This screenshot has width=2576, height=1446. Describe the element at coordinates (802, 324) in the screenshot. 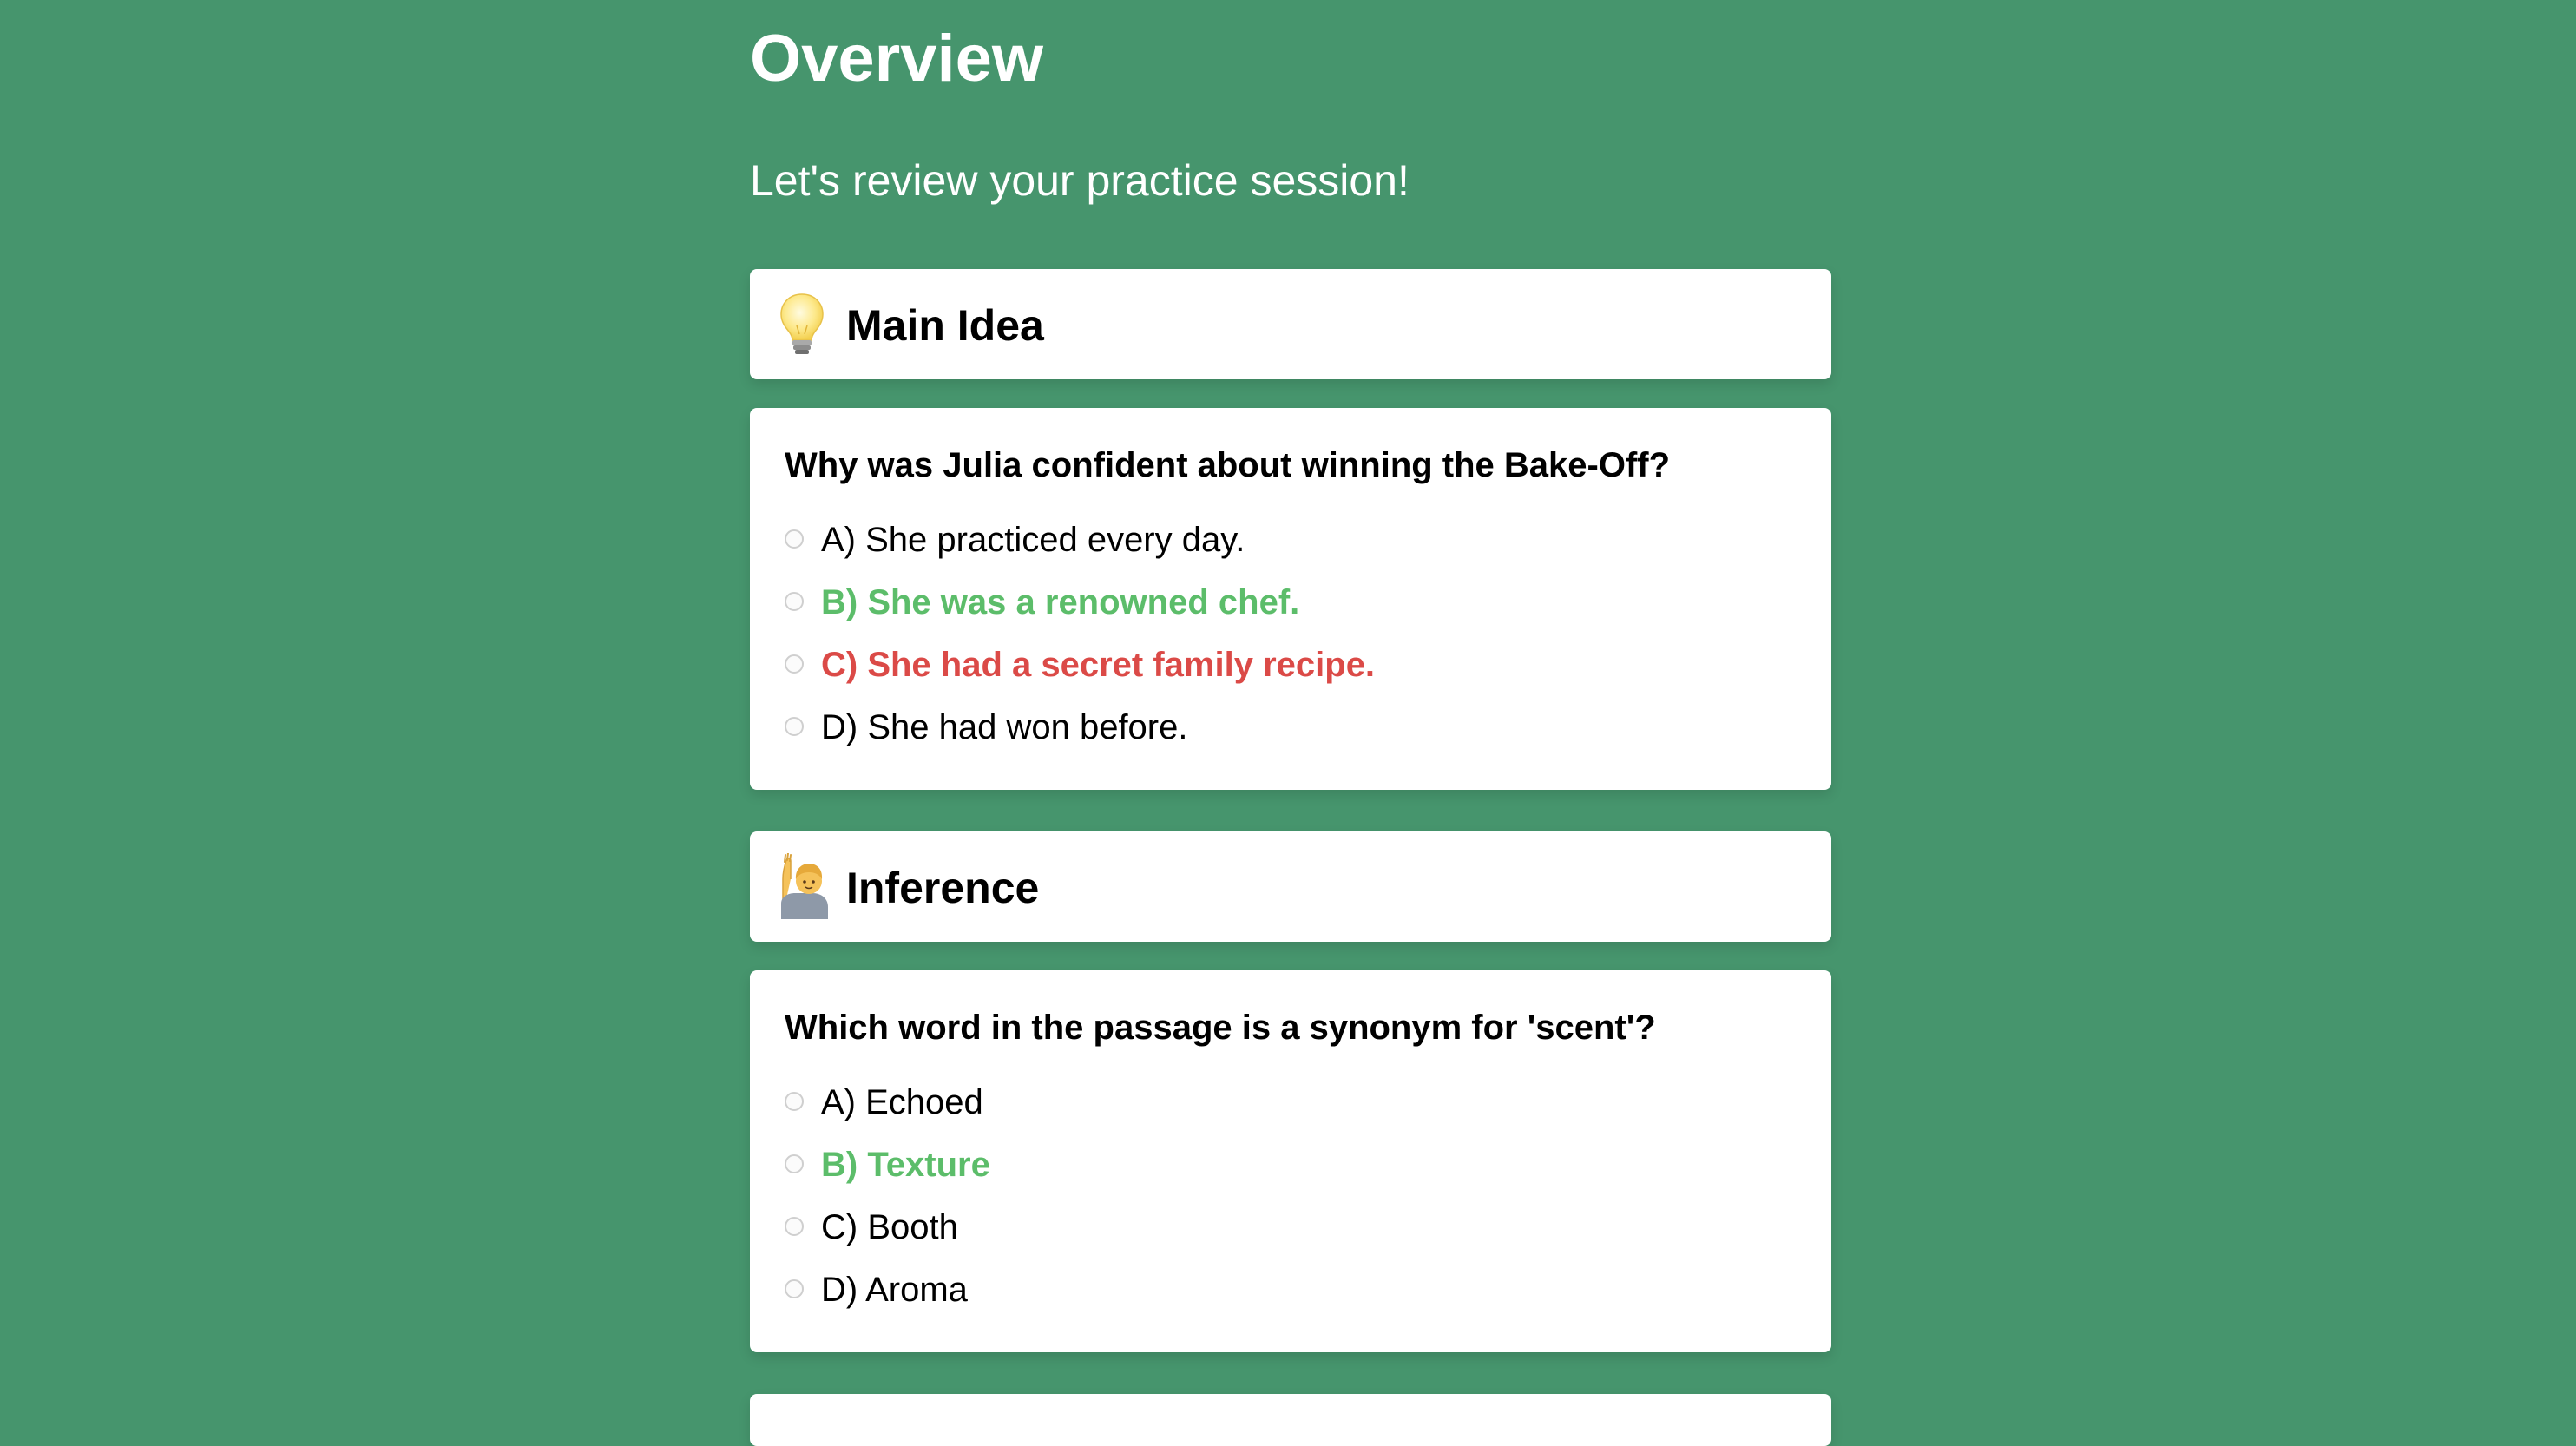

I see `light-bulb-icon` at that location.